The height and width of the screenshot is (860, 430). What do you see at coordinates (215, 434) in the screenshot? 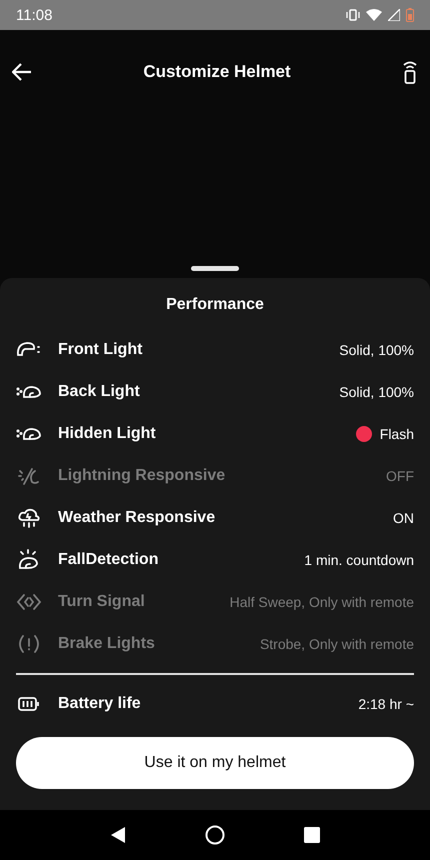
I see `setting-row: Hidden Light Flash` at bounding box center [215, 434].